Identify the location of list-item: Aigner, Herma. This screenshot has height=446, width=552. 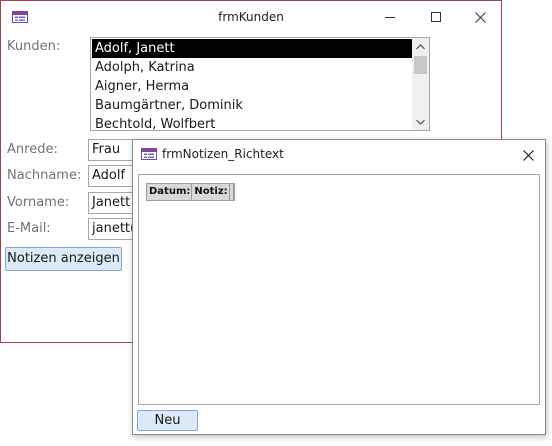
(252, 86).